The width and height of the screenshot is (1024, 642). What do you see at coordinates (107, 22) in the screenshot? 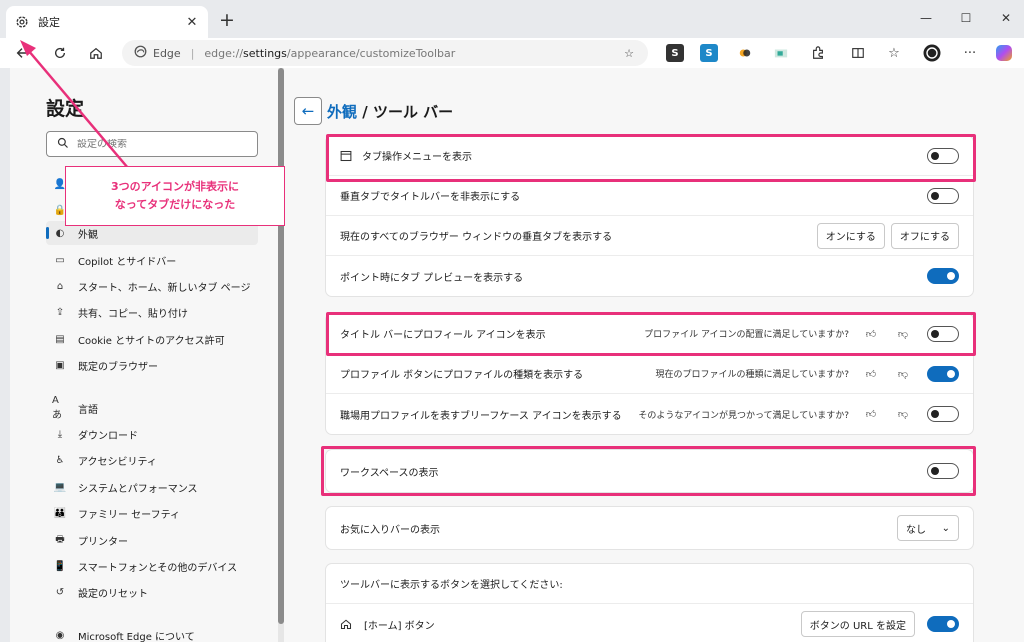
I see `tab-settings: 設定 ✕` at bounding box center [107, 22].